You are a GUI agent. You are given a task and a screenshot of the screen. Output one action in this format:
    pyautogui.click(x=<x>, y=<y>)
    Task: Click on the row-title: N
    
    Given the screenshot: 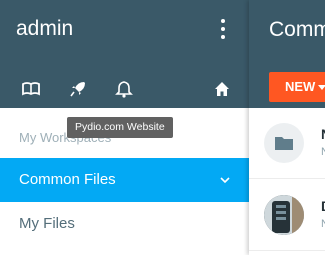 What is the action you would take?
    pyautogui.click(x=323, y=134)
    